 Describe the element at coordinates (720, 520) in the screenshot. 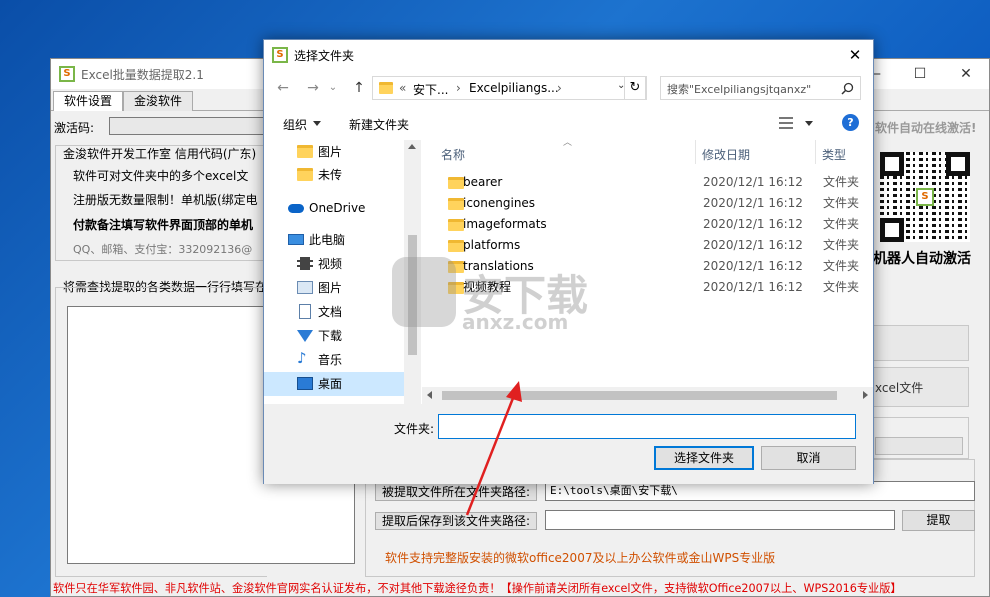

I see `save-path-input` at that location.